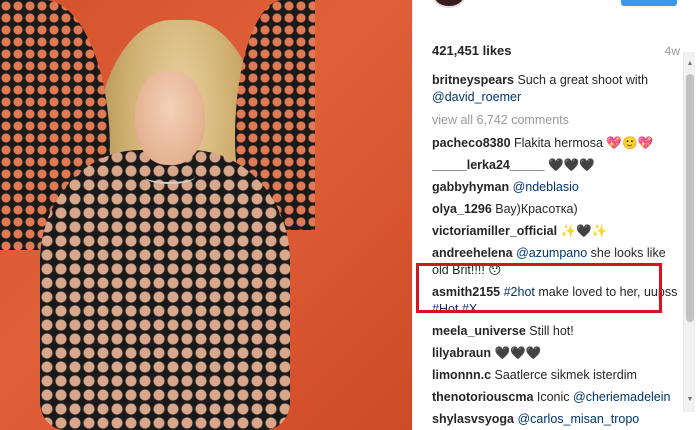 The width and height of the screenshot is (700, 430). What do you see at coordinates (472, 50) in the screenshot?
I see `likes-count: 421,451 likes` at bounding box center [472, 50].